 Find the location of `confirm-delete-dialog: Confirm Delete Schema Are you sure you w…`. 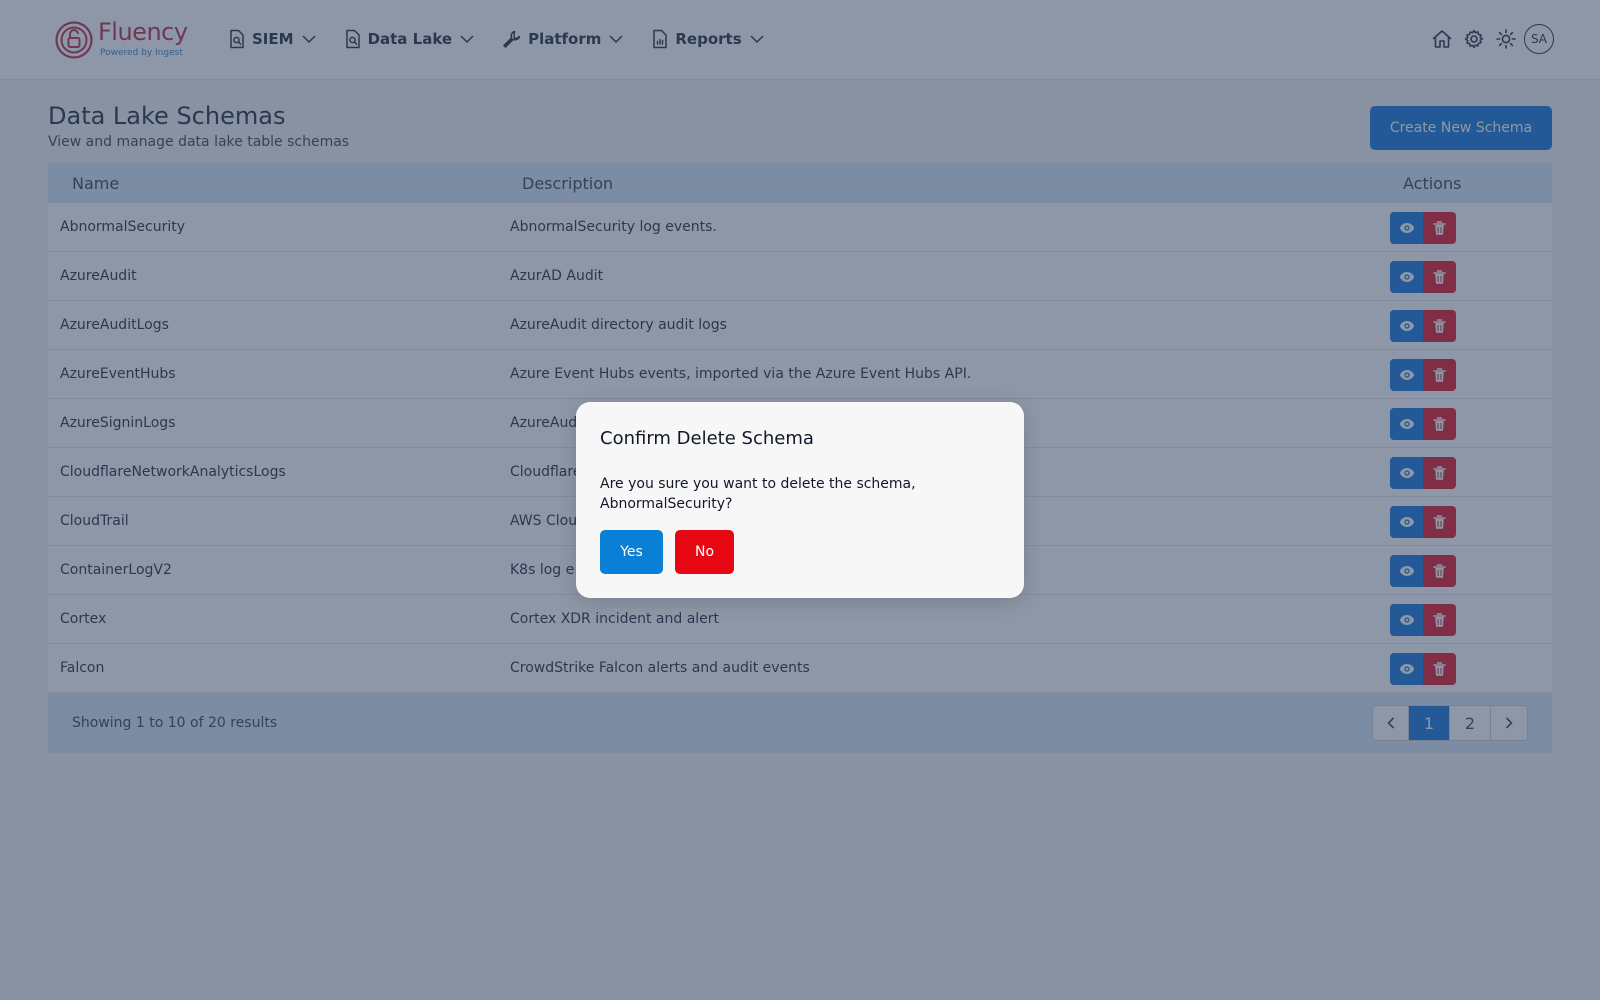

confirm-delete-dialog: Confirm Delete Schema Are you sure you w… is located at coordinates (800, 500).